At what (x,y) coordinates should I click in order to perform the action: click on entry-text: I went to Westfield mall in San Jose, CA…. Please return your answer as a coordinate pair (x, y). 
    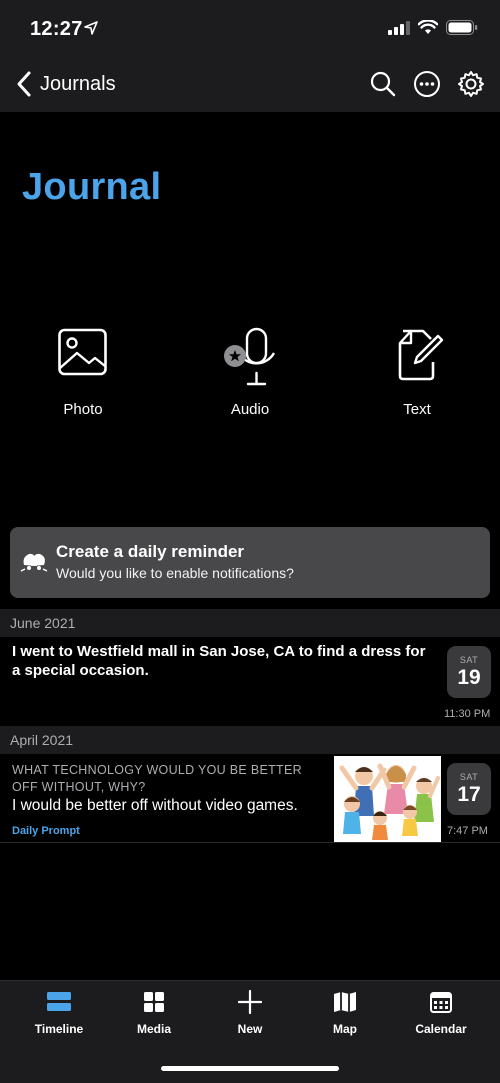
    Looking at the image, I should click on (219, 661).